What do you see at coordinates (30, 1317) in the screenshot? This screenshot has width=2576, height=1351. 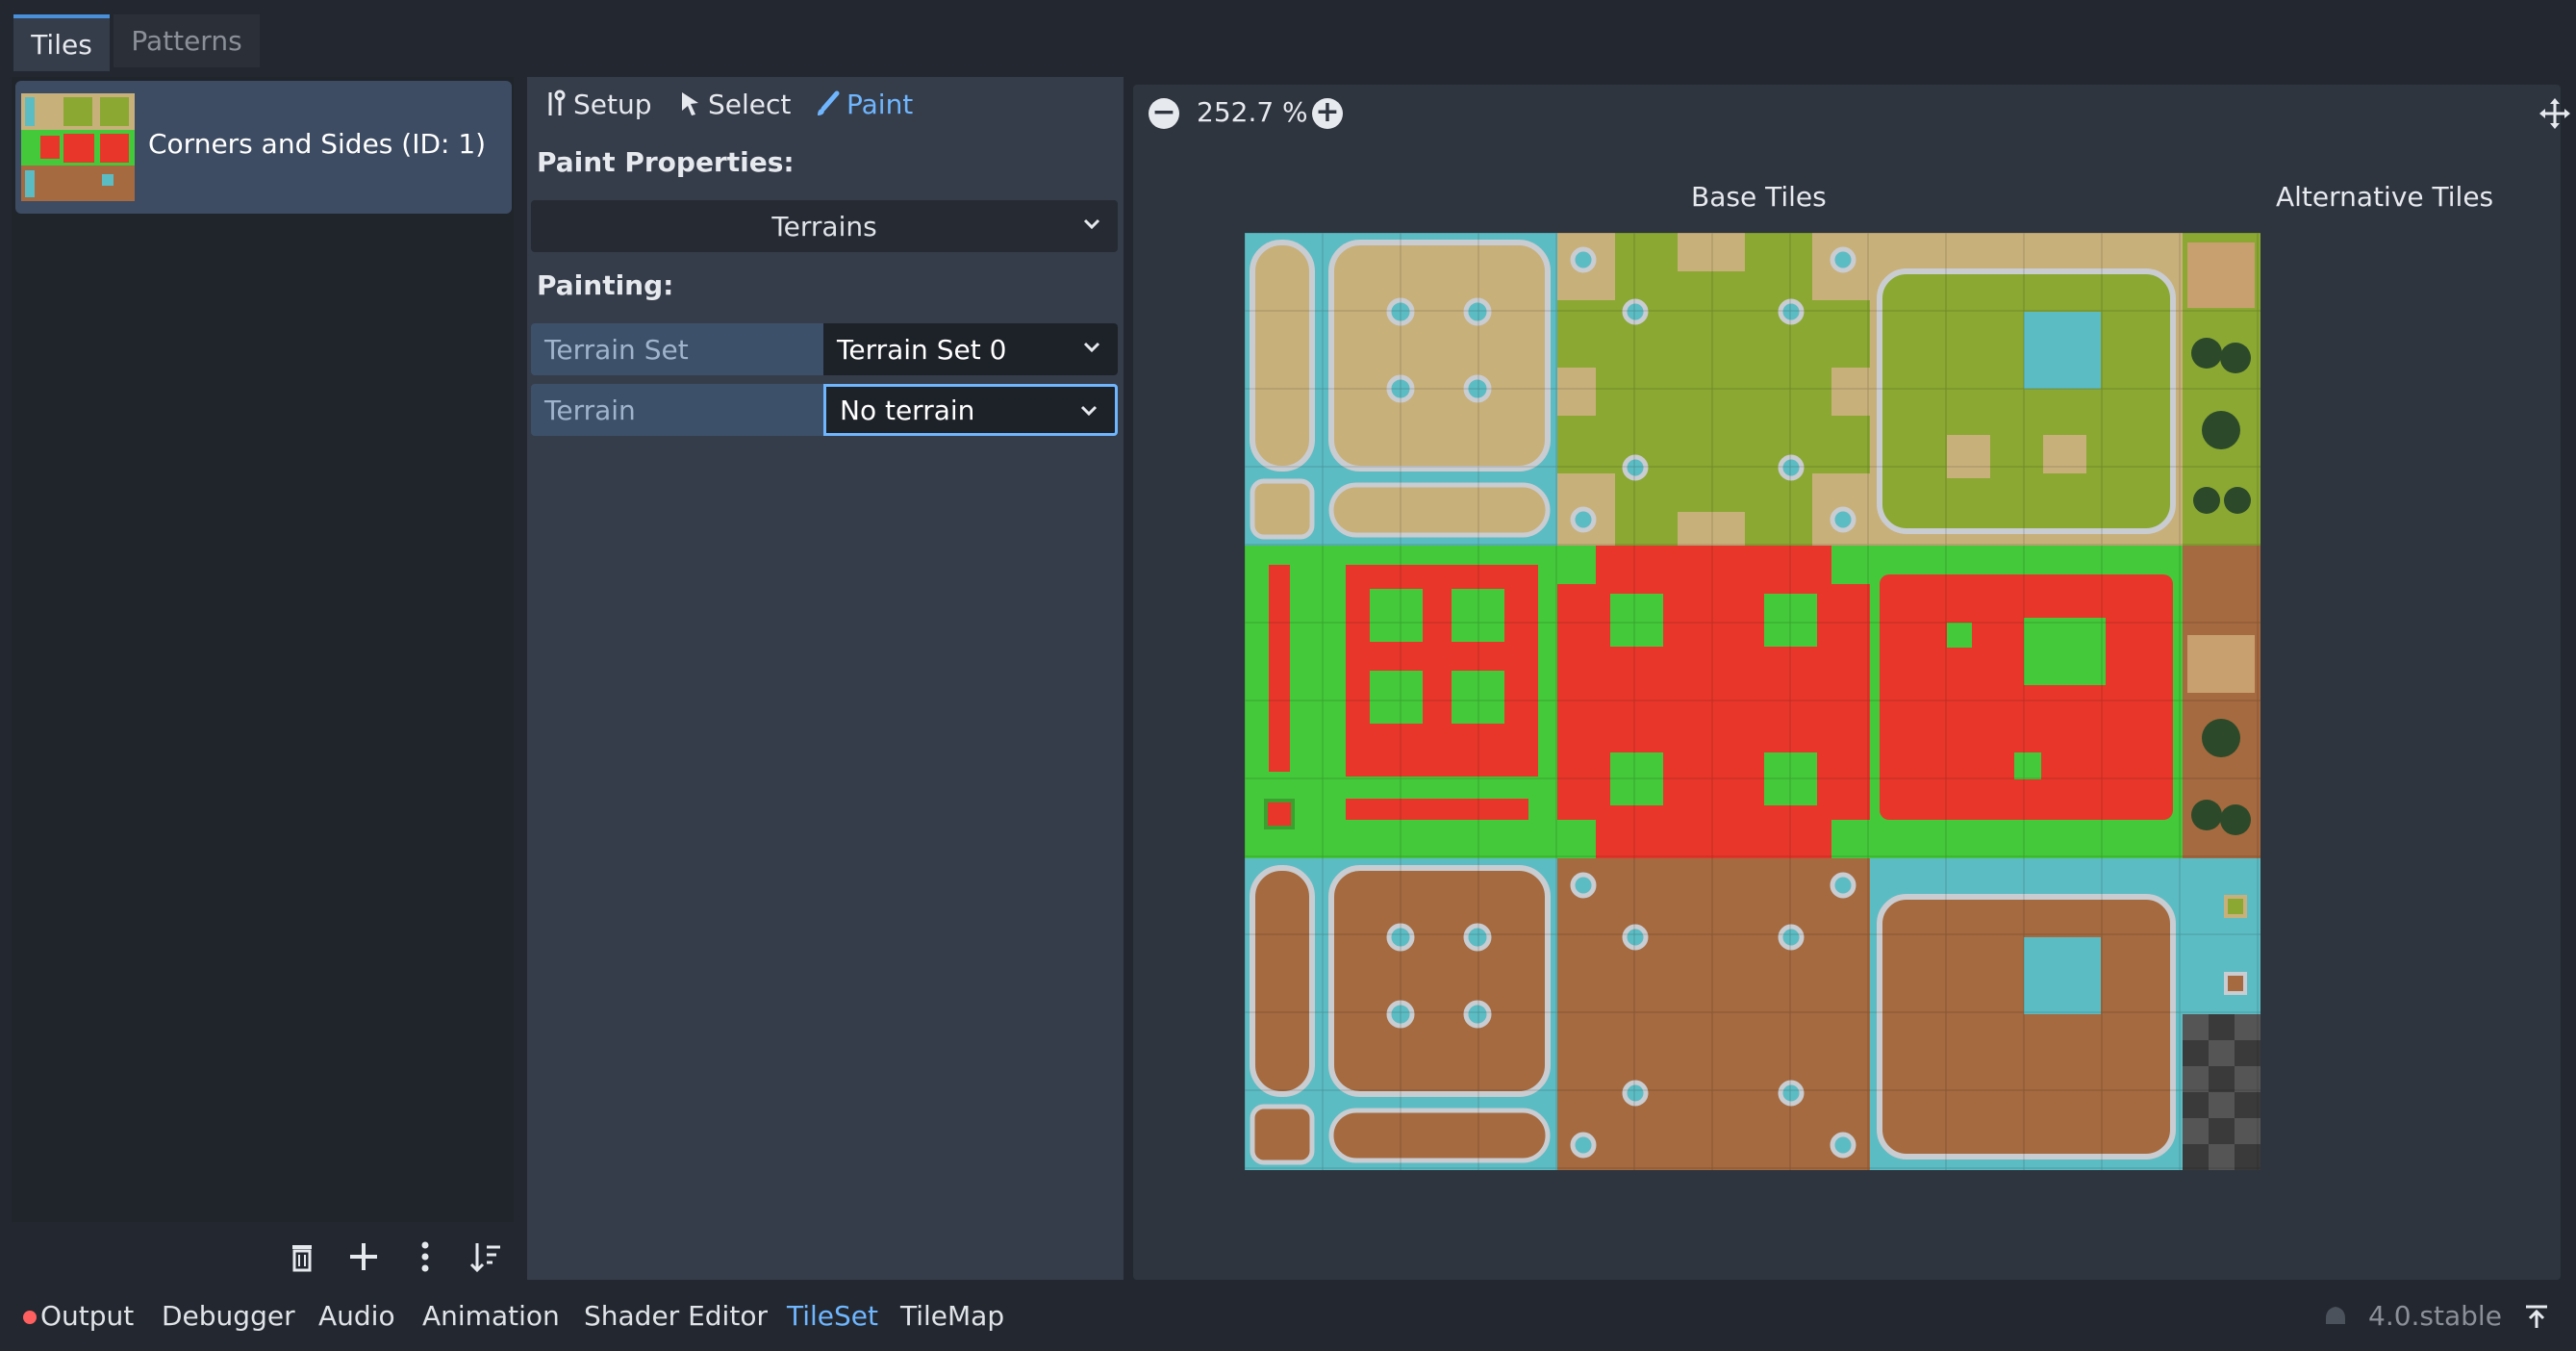 I see `error-dot-icon` at bounding box center [30, 1317].